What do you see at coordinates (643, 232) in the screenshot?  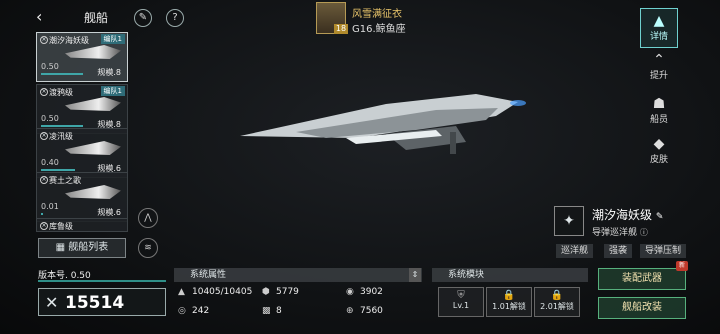 I see `info-icon: ⓘ` at bounding box center [643, 232].